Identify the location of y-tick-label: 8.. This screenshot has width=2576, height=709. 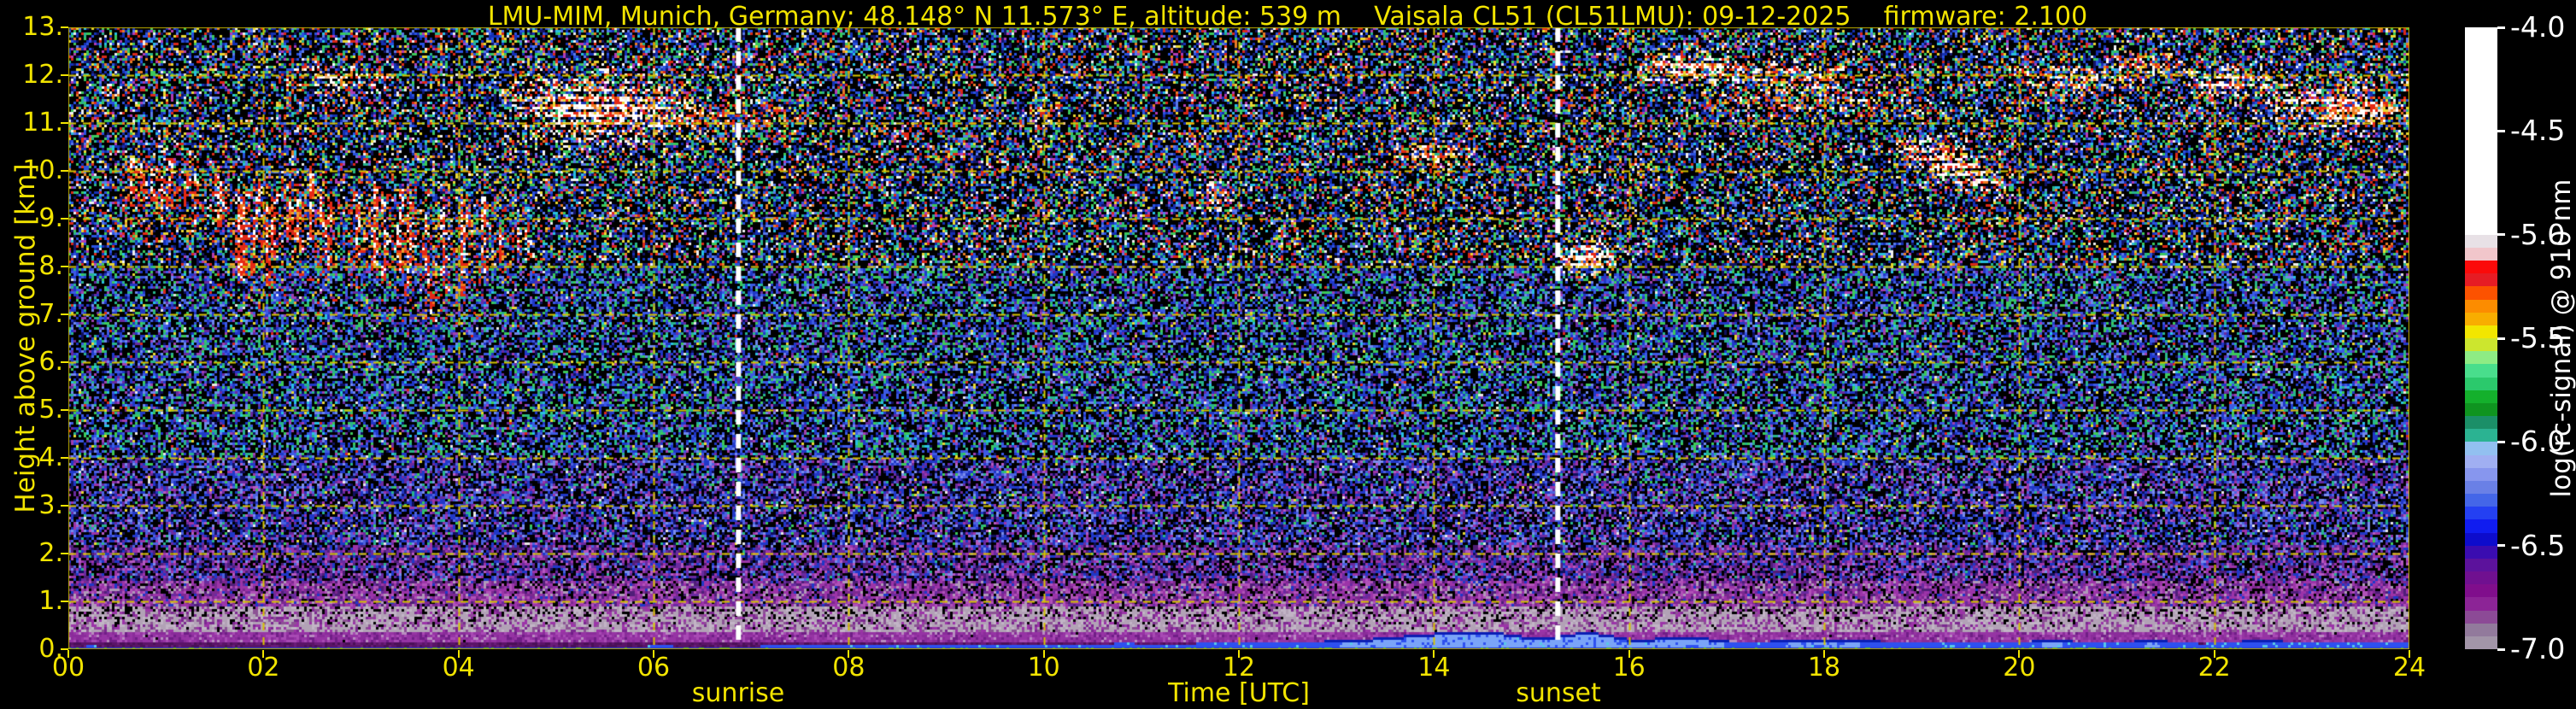
(50, 266).